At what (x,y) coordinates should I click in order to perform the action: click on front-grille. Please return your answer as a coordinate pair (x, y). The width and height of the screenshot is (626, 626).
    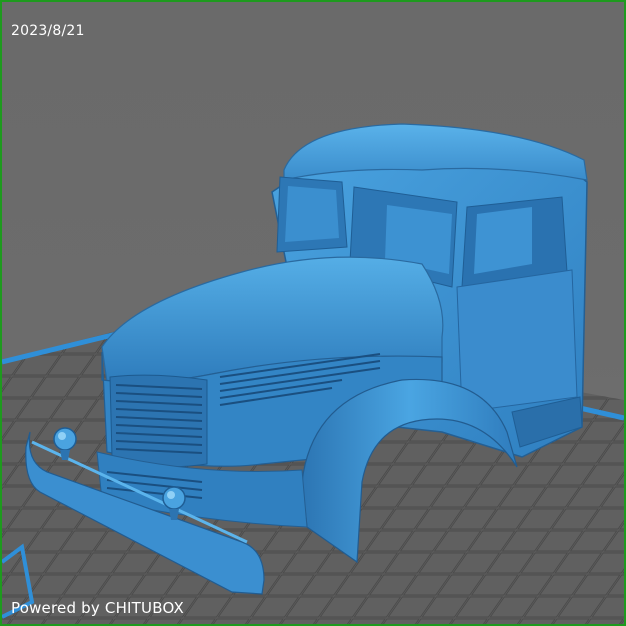
    Looking at the image, I should click on (158, 421).